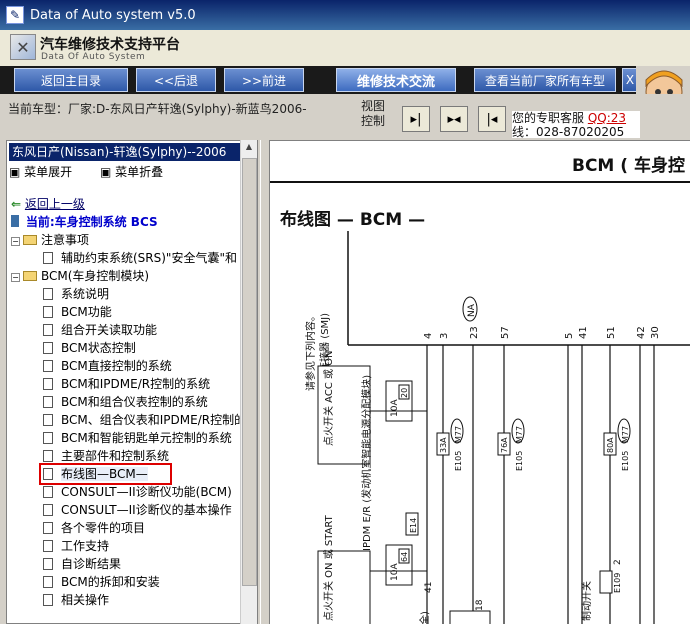 This screenshot has width=690, height=624. What do you see at coordinates (110, 582) in the screenshot?
I see `tree-item-label: BCM的拆卸和安装` at bounding box center [110, 582].